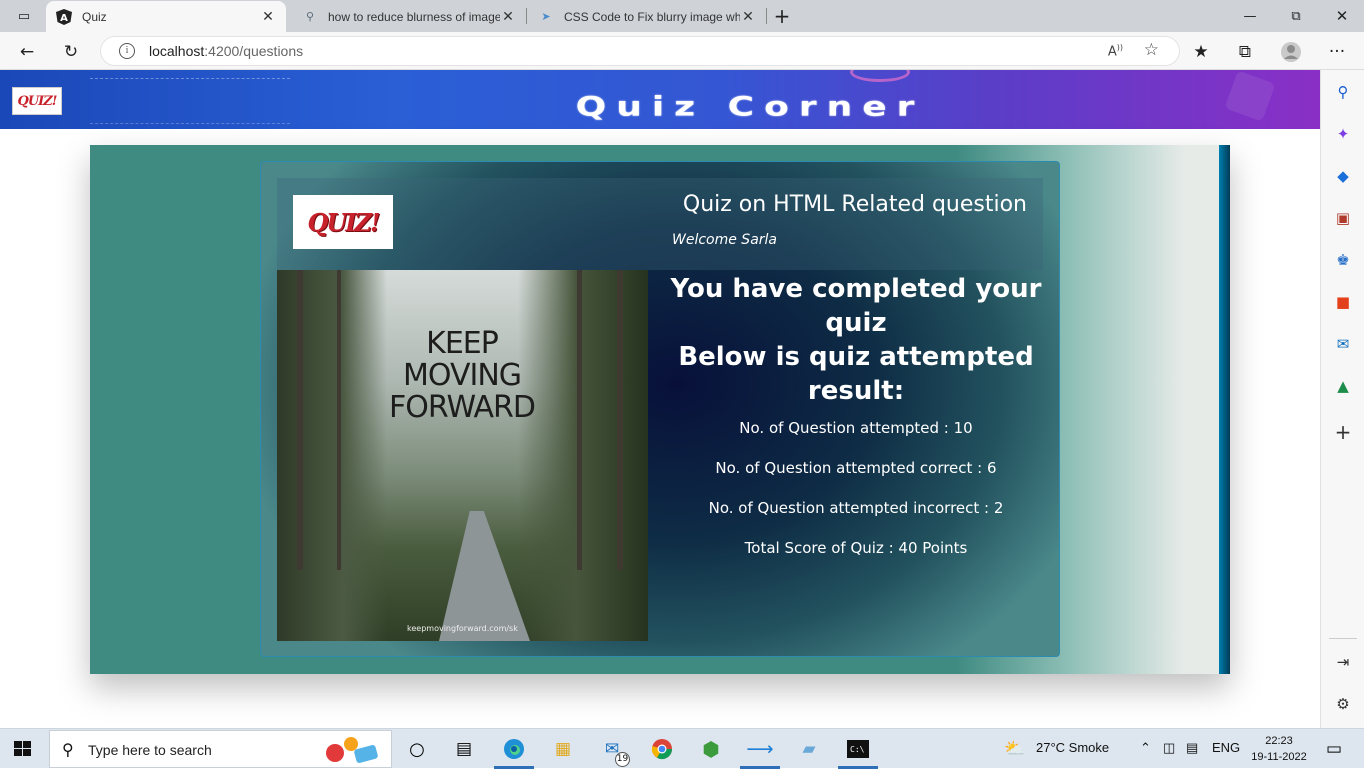 The height and width of the screenshot is (769, 1364). What do you see at coordinates (856, 548) in the screenshot?
I see `total-score: Total Score of Quiz : 40 Points` at bounding box center [856, 548].